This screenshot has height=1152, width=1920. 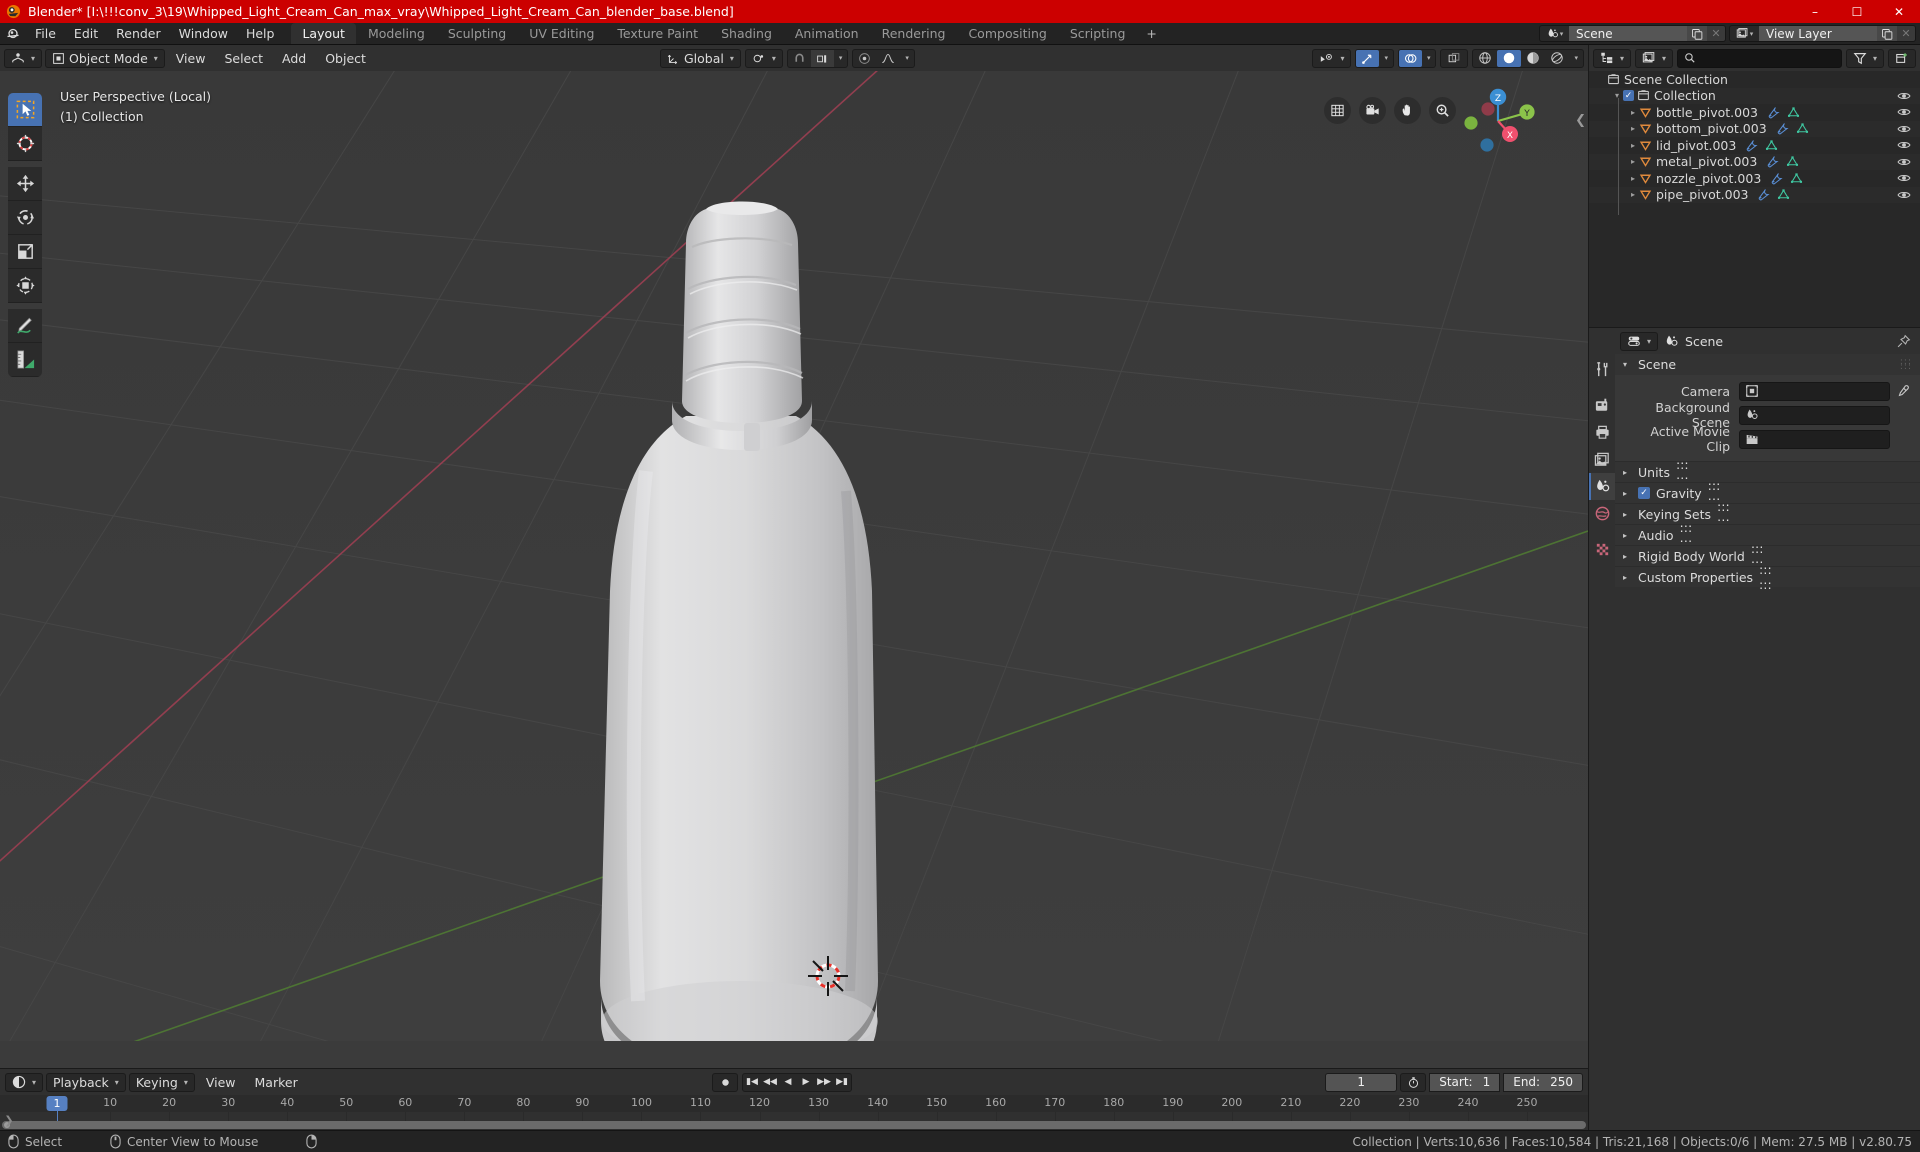 What do you see at coordinates (752, 1082) in the screenshot?
I see `jump-to-start-button: ▮◀` at bounding box center [752, 1082].